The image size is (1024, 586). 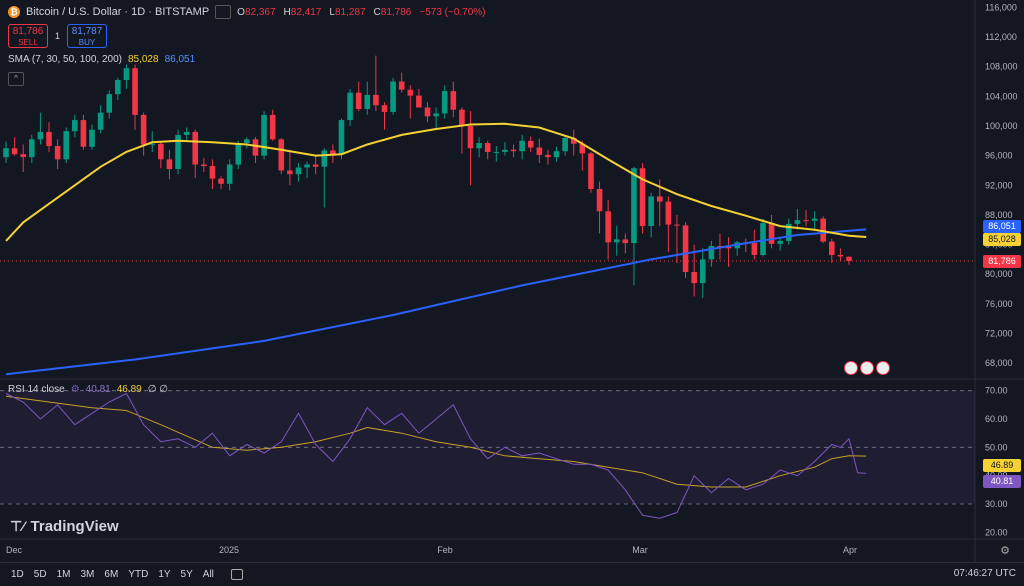 I want to click on rsi-tick-label: 70.00, so click(x=996, y=391).